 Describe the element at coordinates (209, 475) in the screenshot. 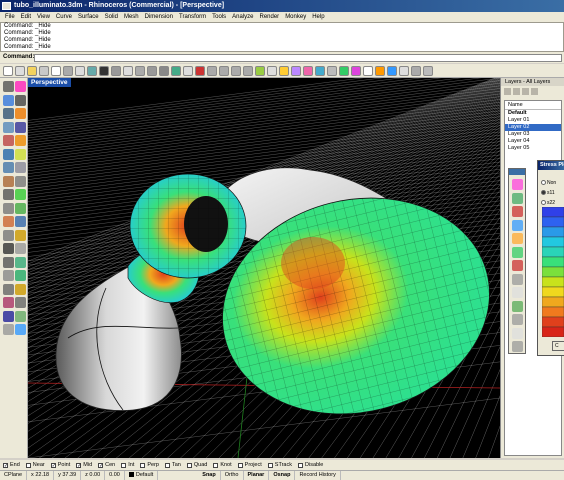

I see `snap-toggle: Snap` at that location.